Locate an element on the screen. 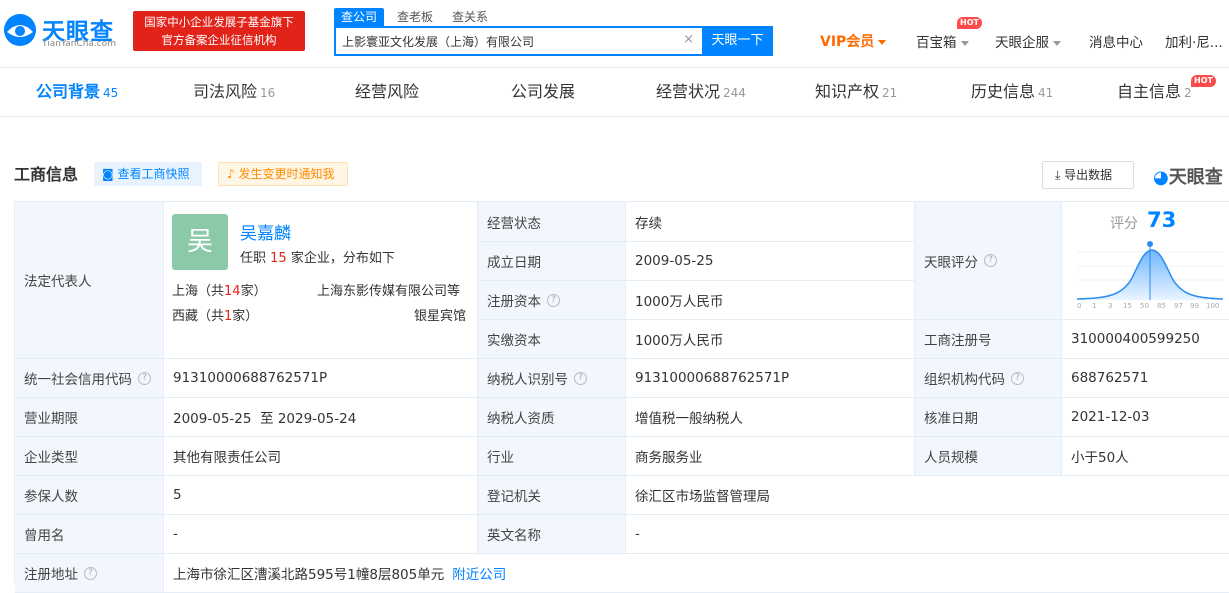 Image resolution: width=1229 pixels, height=593 pixels. region-tibet: 西藏（共1家） is located at coordinates (215, 314).